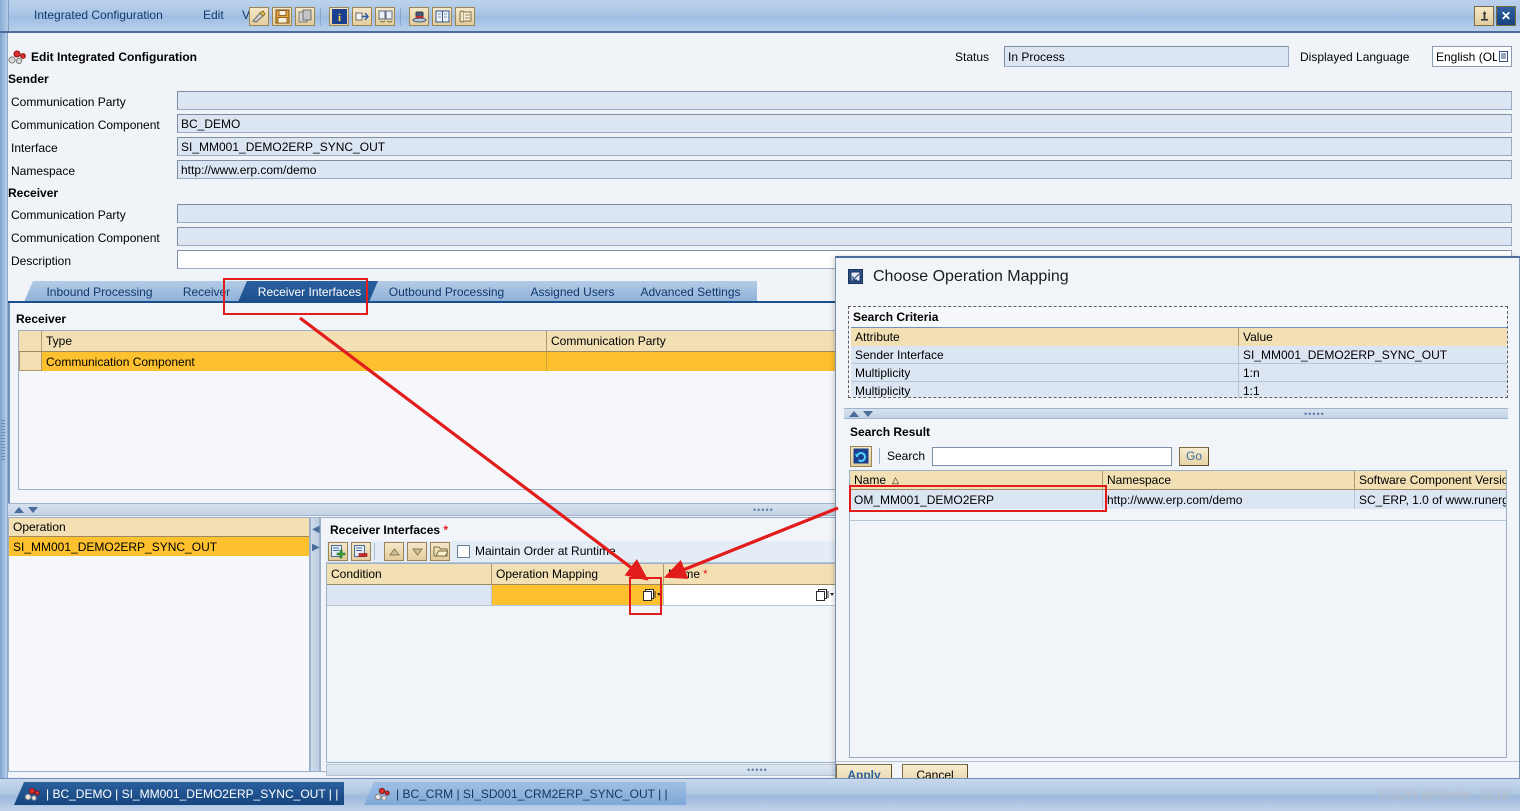  Describe the element at coordinates (361, 551) in the screenshot. I see `delete-row-icon` at that location.